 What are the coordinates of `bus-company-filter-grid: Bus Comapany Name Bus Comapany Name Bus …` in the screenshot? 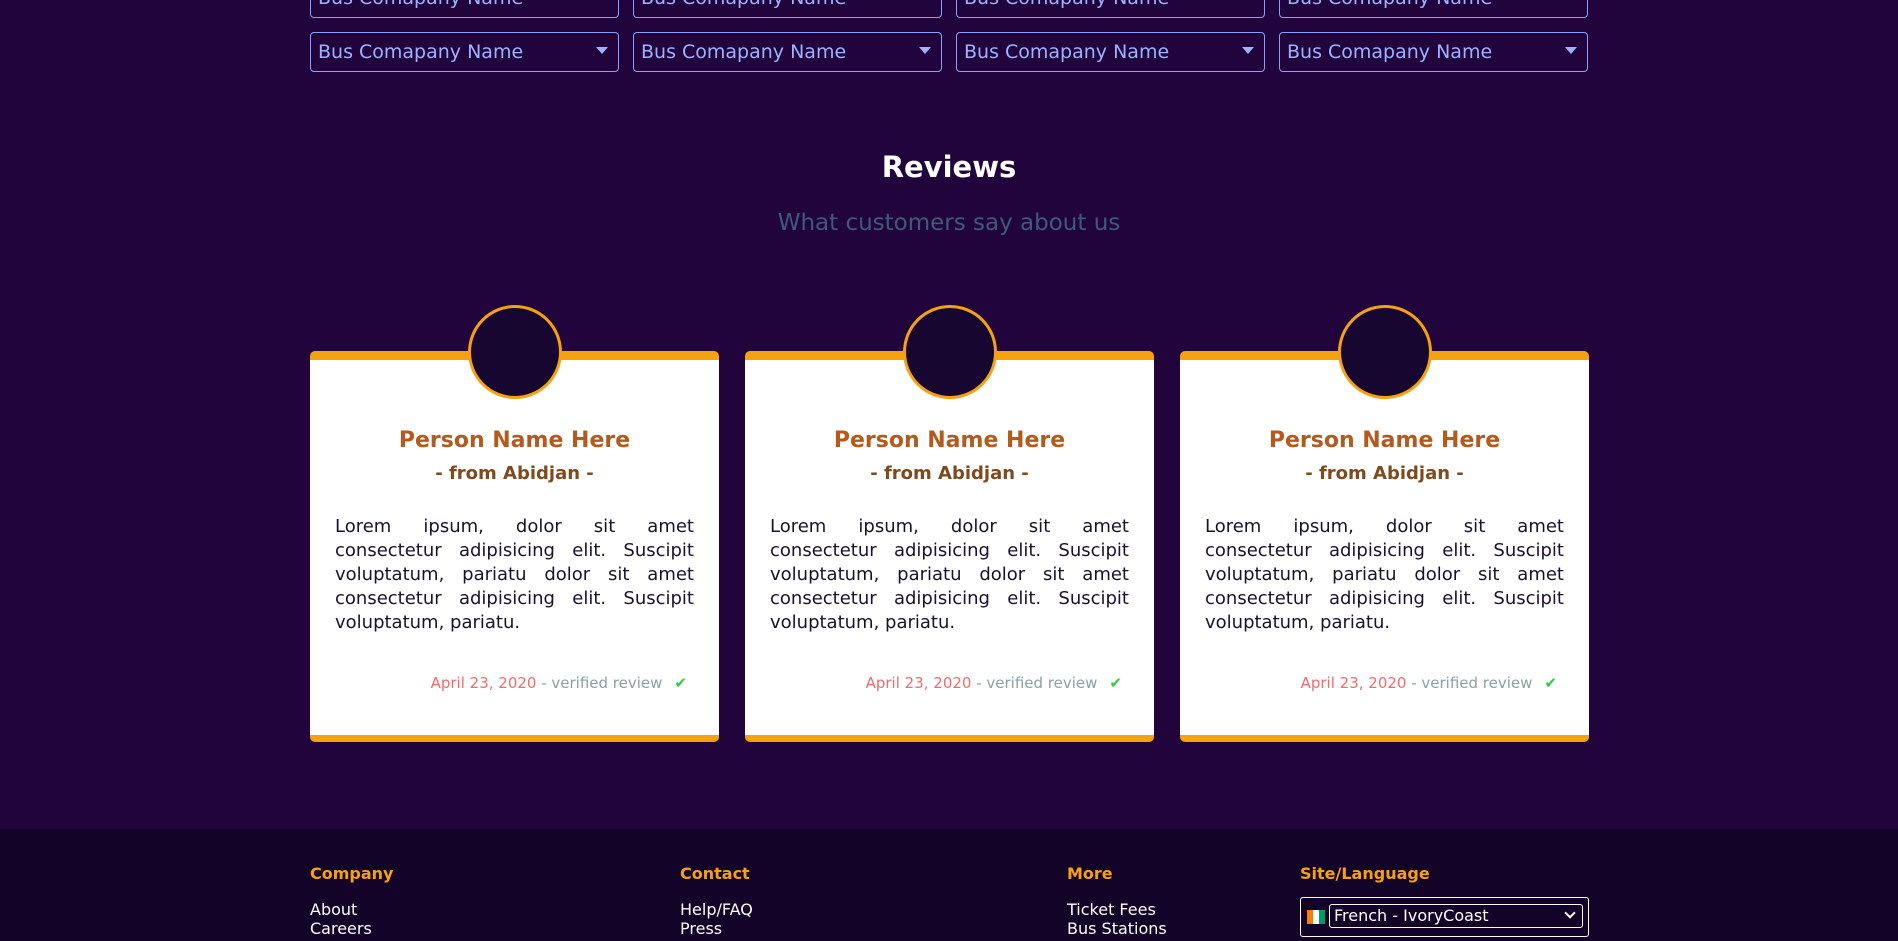 It's located at (950, 43).